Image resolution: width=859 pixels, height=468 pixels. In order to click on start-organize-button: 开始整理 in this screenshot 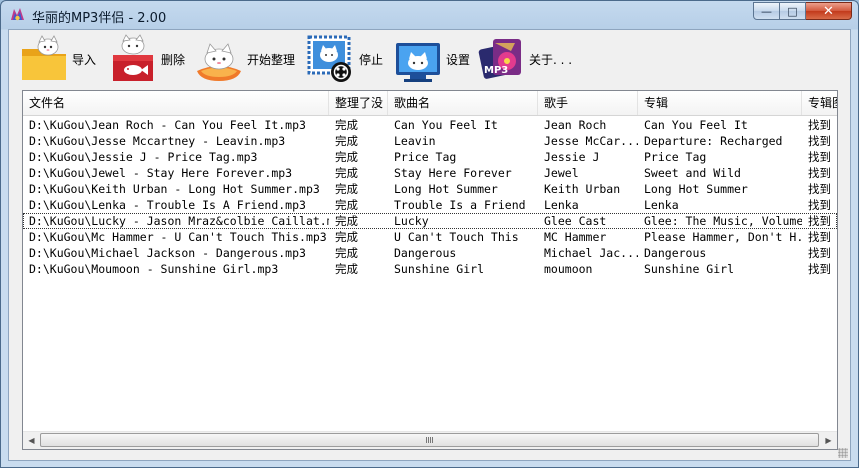, I will do `click(244, 59)`.